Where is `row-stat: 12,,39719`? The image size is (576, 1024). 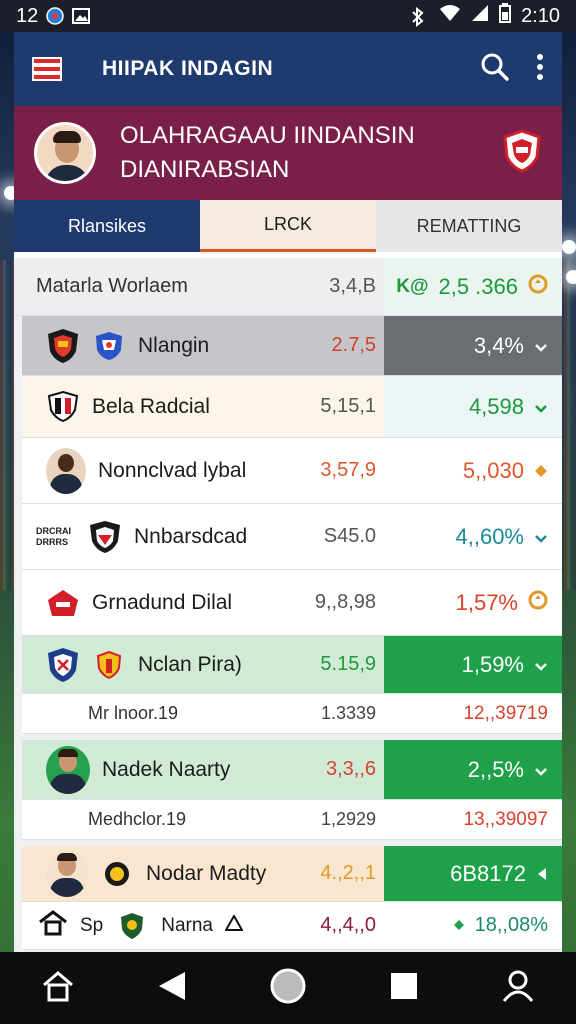
row-stat: 12,,39719 is located at coordinates (505, 713).